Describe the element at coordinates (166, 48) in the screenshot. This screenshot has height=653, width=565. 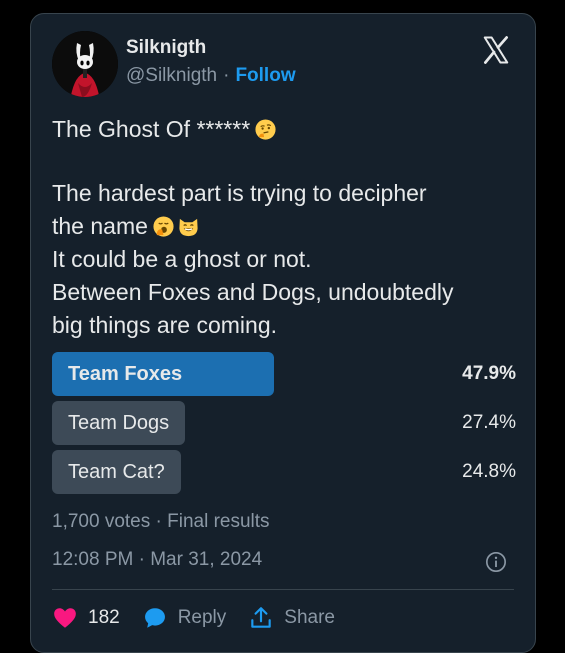
I see `author-name: Silknigth` at that location.